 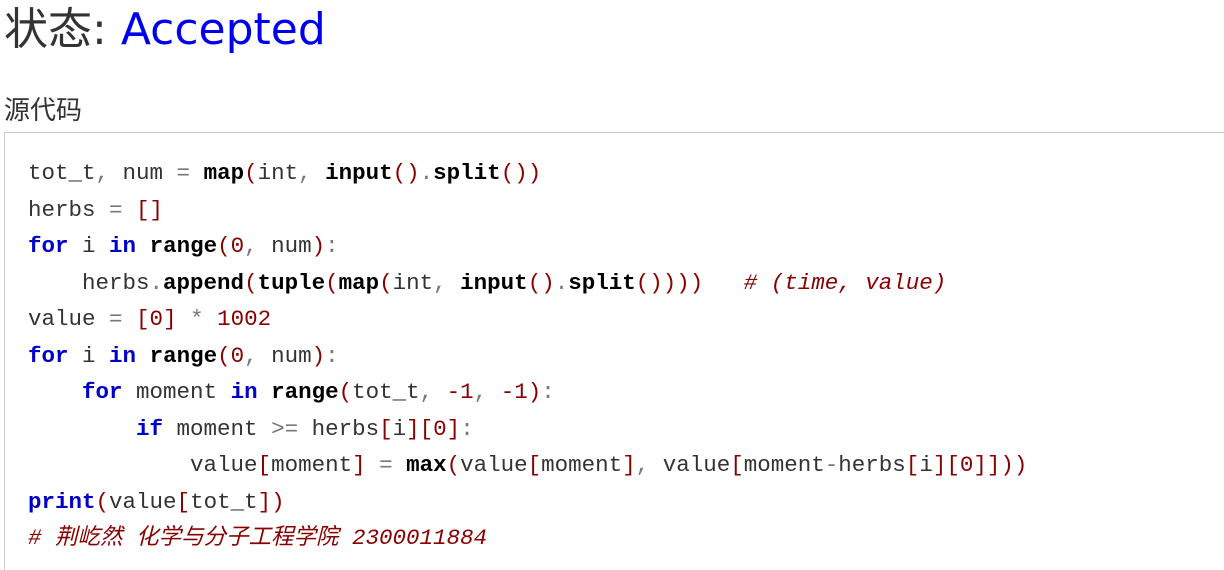 I want to click on code-line: print(value[tot_t]), so click(x=527, y=502).